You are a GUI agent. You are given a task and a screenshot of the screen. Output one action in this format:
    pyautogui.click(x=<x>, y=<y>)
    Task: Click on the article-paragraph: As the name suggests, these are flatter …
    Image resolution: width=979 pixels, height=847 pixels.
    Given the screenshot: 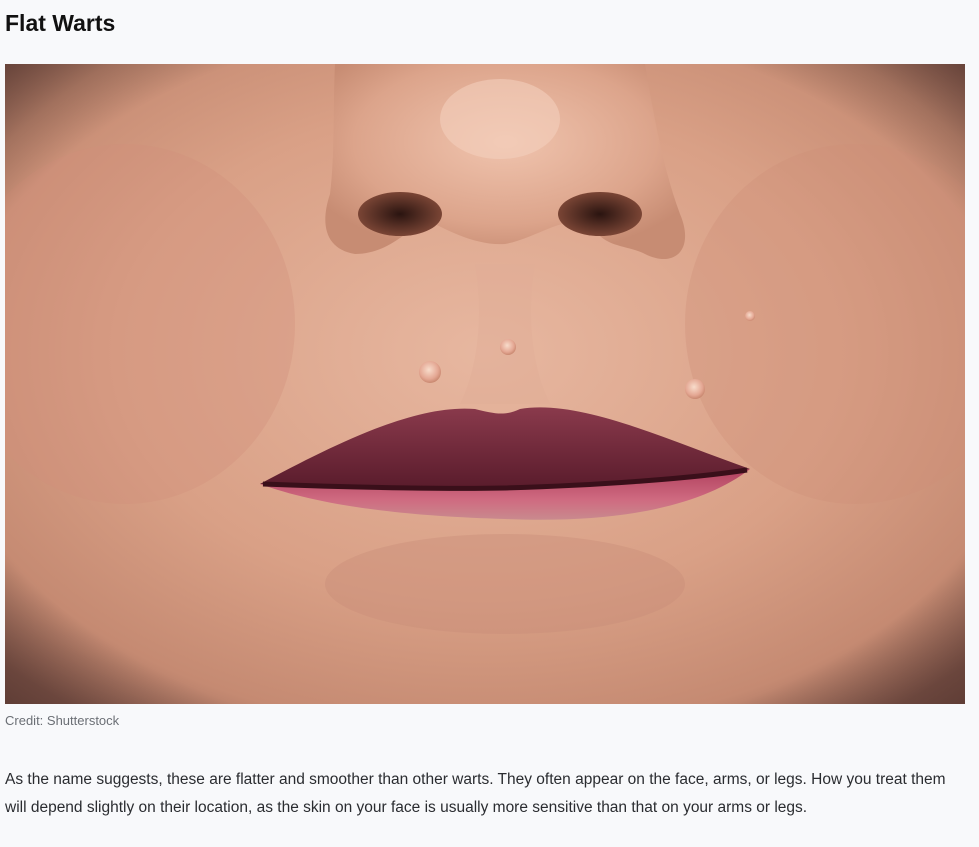 What is the action you would take?
    pyautogui.click(x=475, y=793)
    